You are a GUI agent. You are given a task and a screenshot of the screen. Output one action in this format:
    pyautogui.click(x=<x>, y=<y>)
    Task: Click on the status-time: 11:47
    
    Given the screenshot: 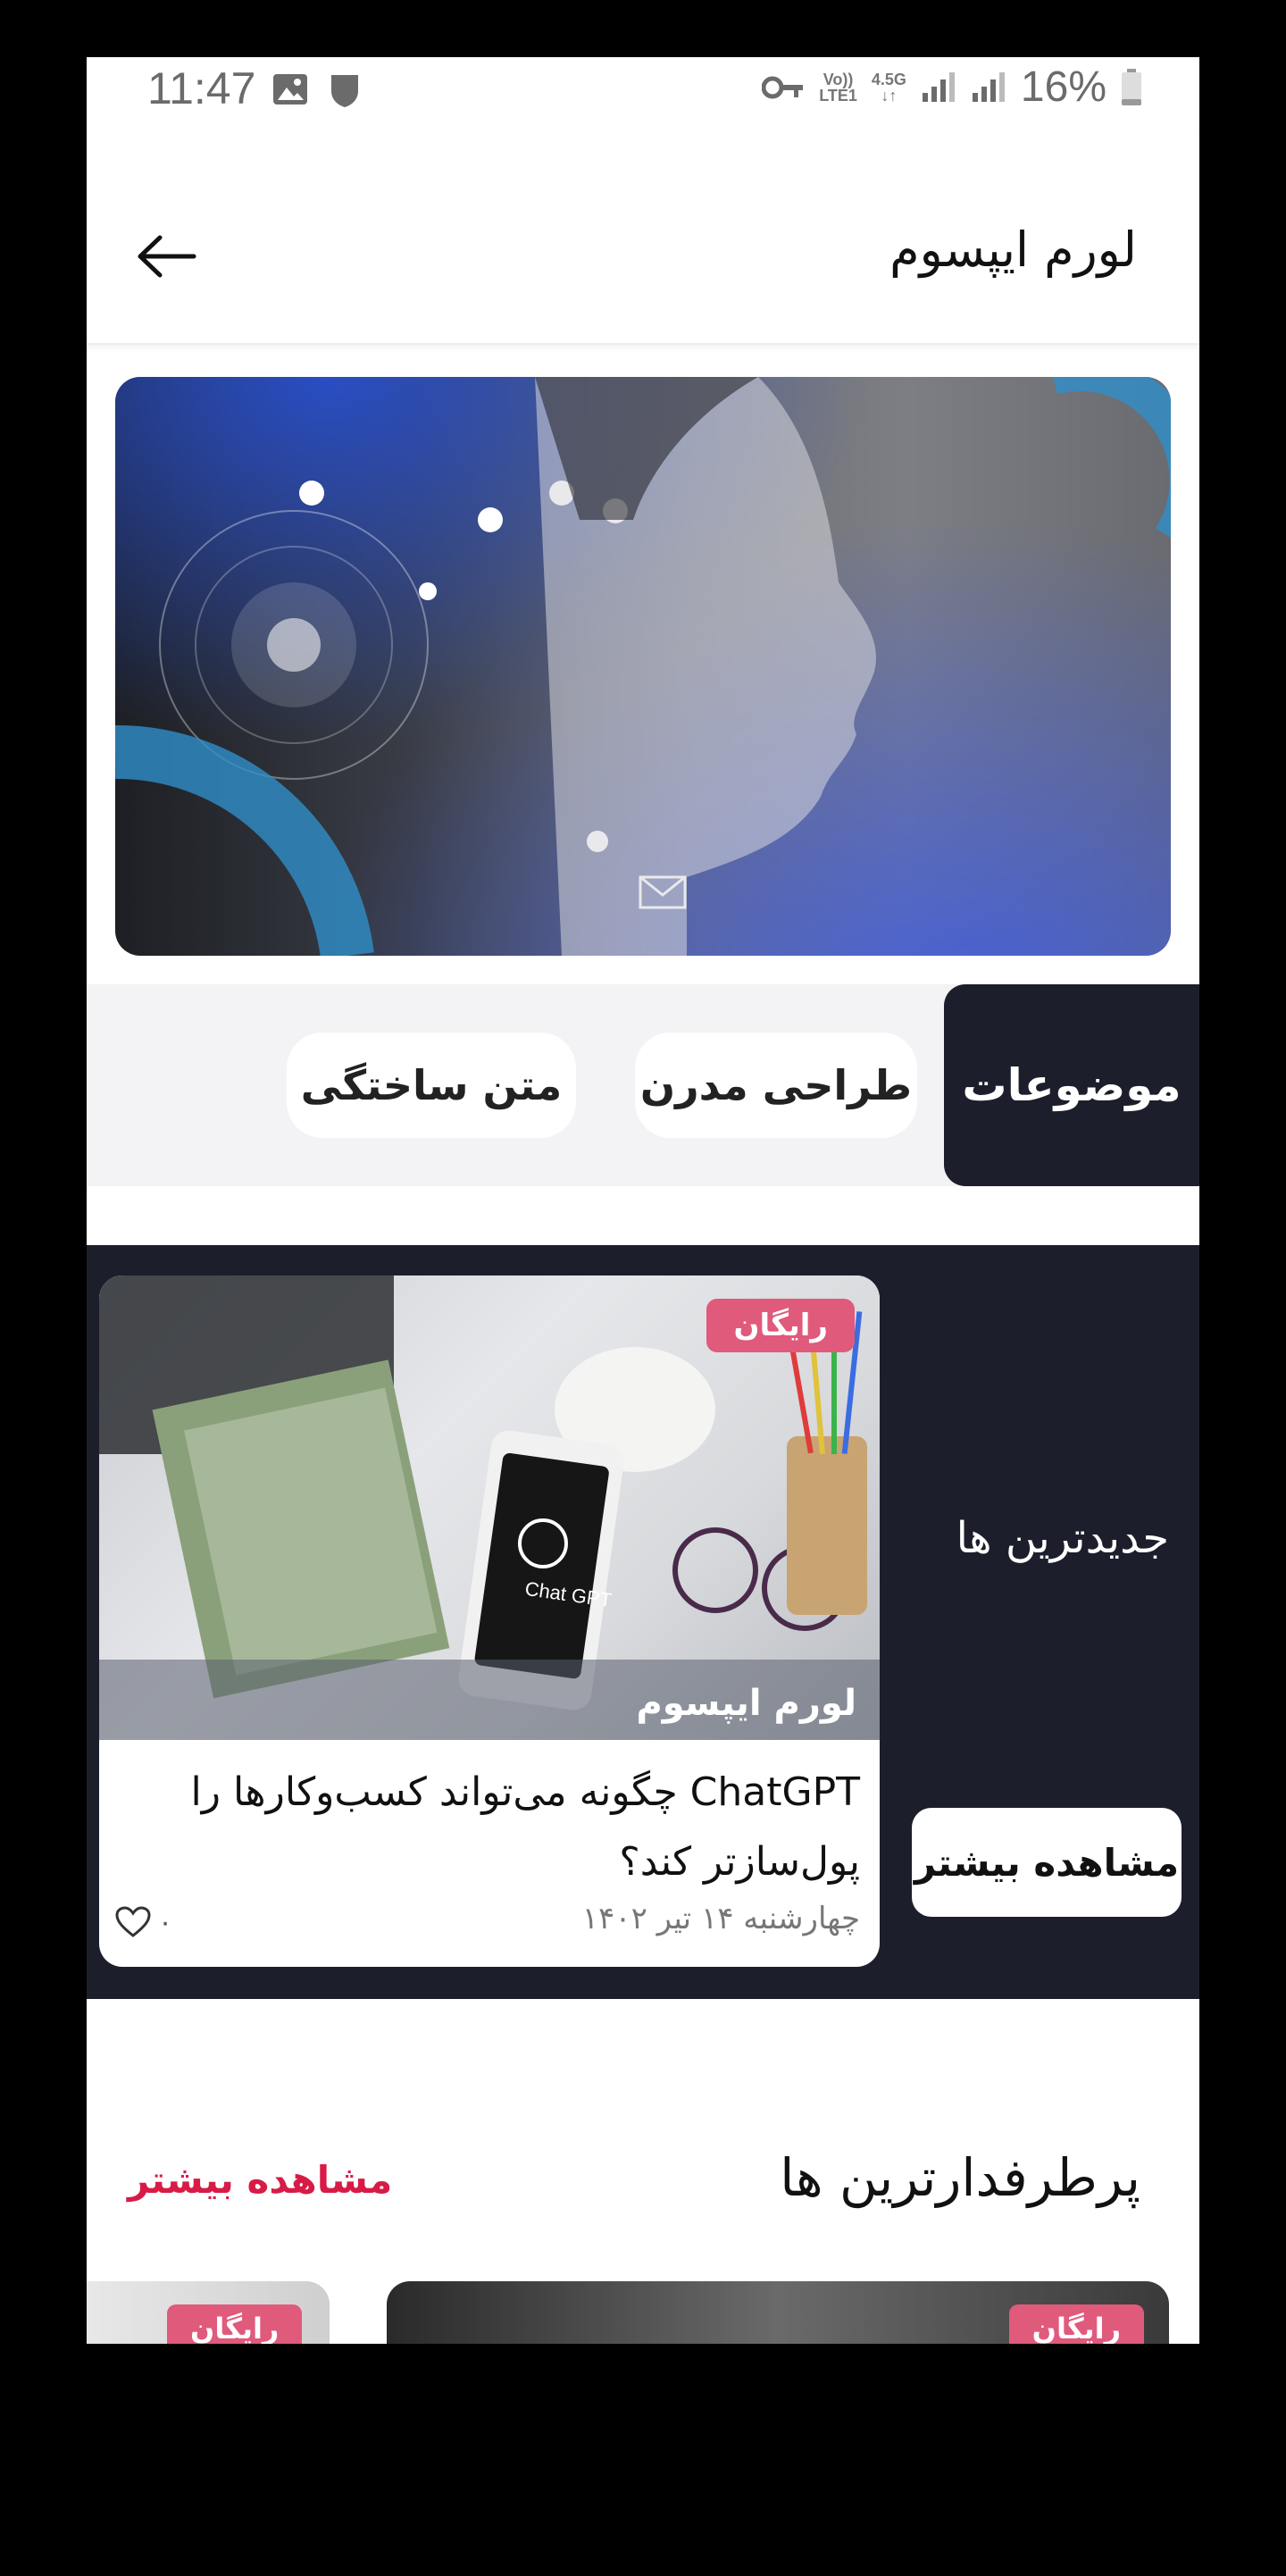 What is the action you would take?
    pyautogui.click(x=202, y=88)
    